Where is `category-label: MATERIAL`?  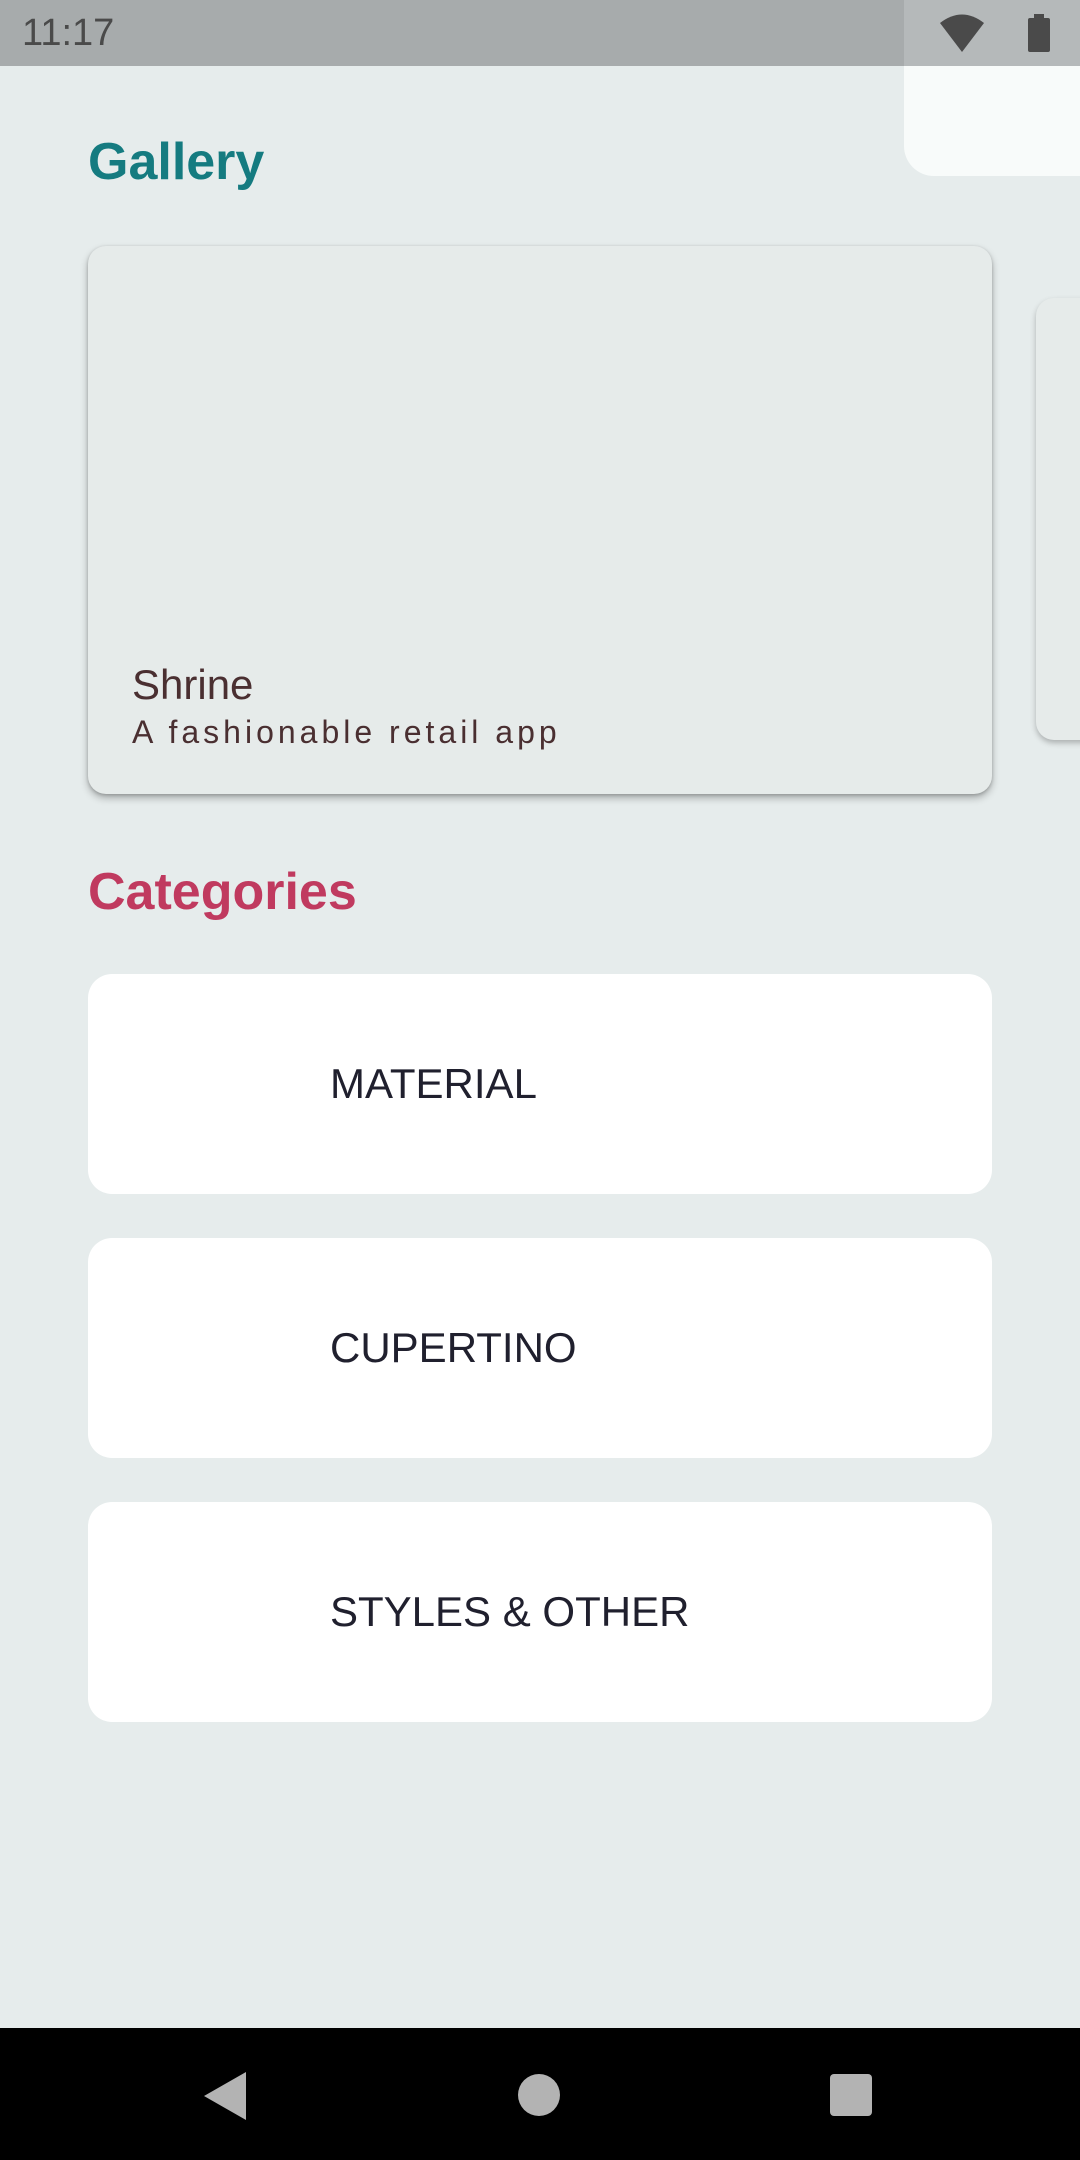
category-label: MATERIAL is located at coordinates (433, 1083).